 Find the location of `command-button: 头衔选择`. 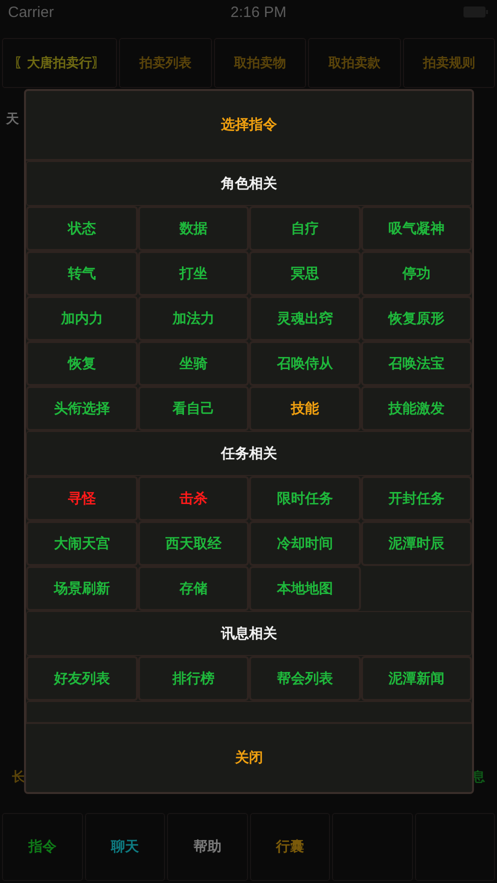

command-button: 头衔选择 is located at coordinates (82, 408).